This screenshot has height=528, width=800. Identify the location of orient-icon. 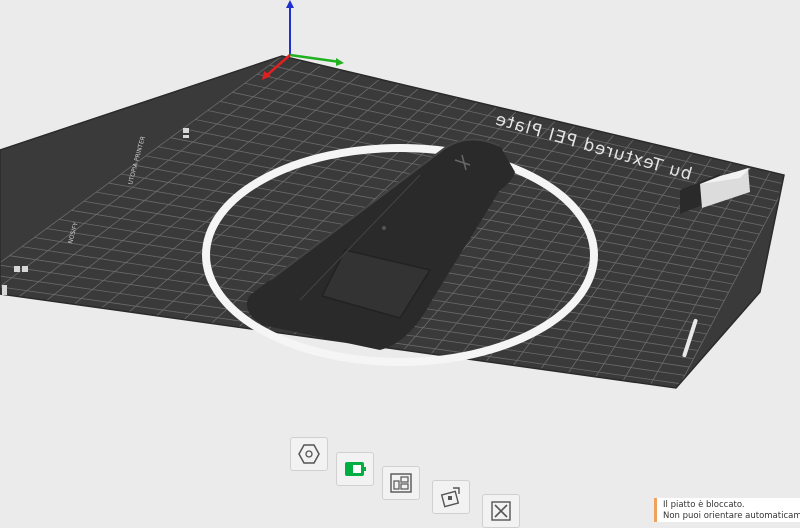
(450, 497).